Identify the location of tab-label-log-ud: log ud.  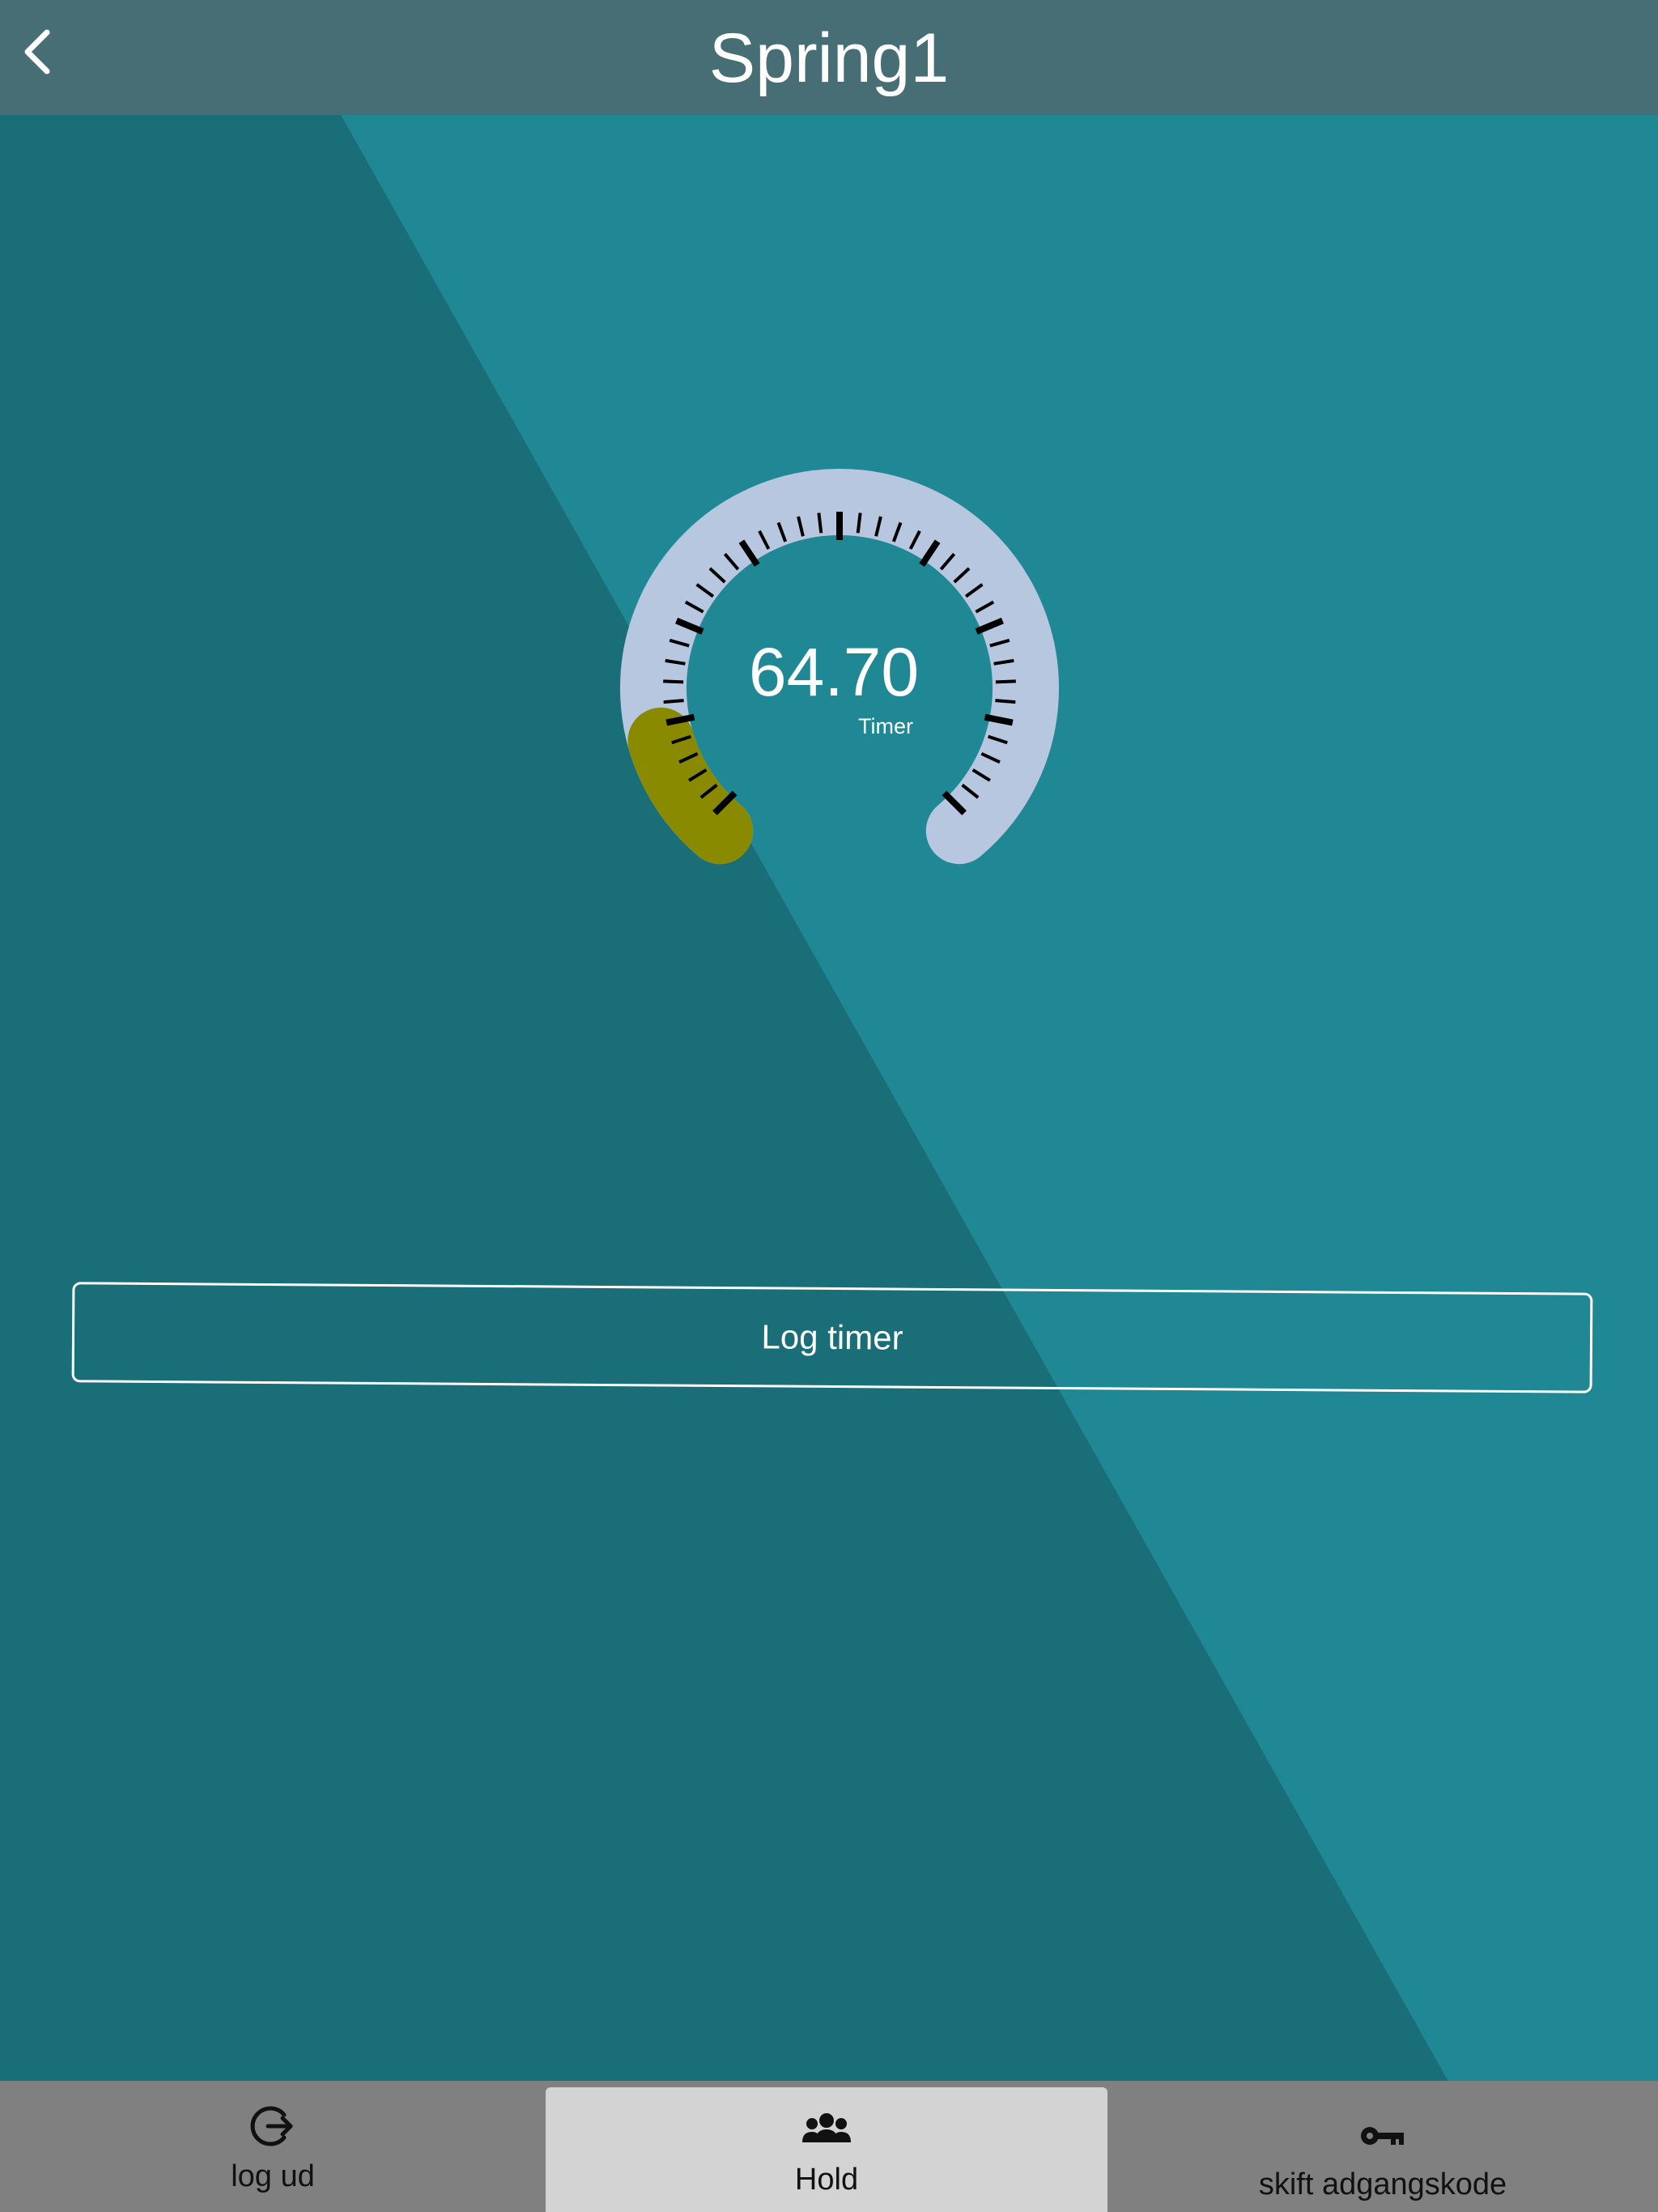
(273, 2176).